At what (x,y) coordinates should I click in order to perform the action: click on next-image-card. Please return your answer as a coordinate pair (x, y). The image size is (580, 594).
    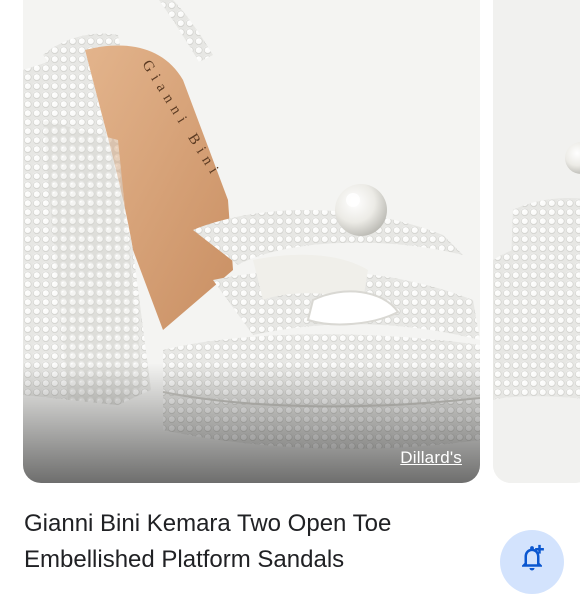
    Looking at the image, I should click on (536, 241).